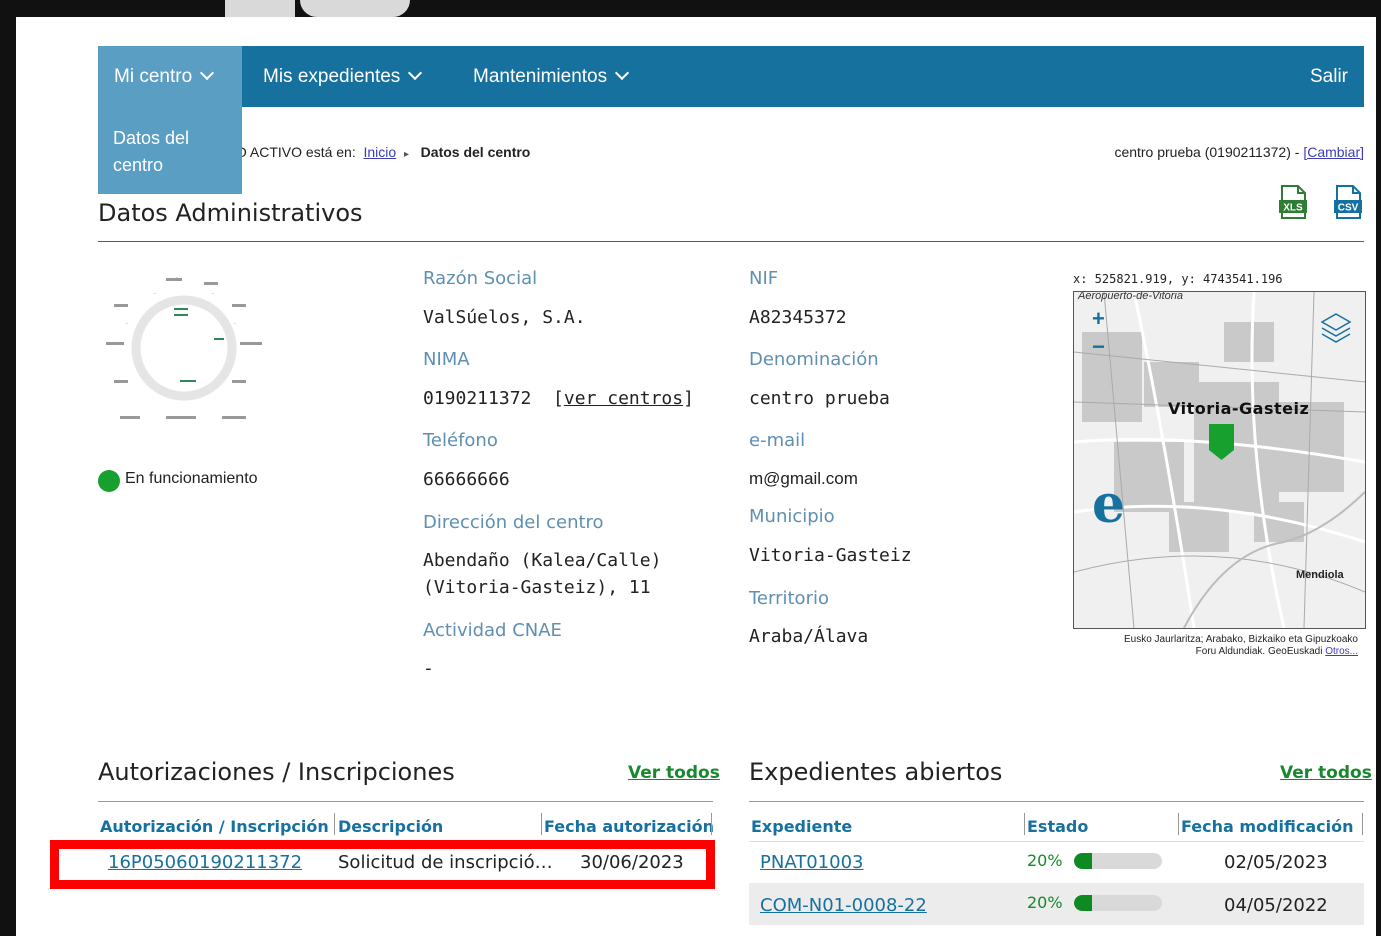  I want to click on map-zoom-out-button: −, so click(1098, 347).